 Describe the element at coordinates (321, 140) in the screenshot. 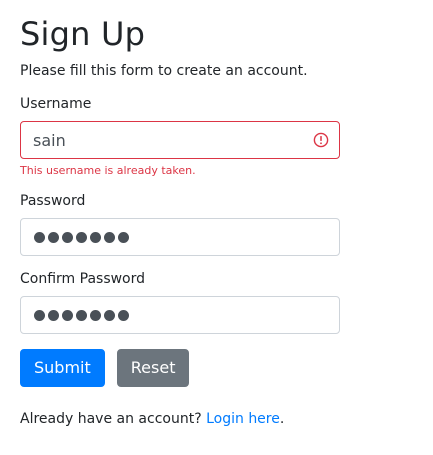

I see `exclamation-circle-icon` at that location.